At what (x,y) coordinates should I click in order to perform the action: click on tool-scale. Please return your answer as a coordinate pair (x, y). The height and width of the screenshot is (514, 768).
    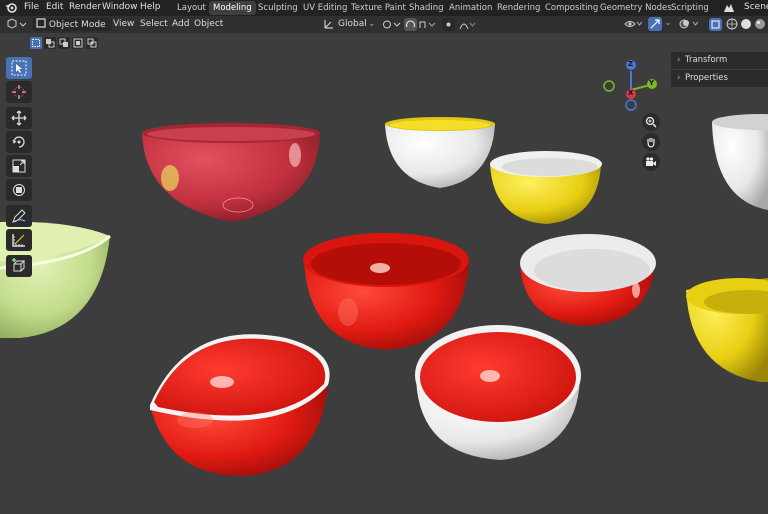
    Looking at the image, I should click on (19, 166).